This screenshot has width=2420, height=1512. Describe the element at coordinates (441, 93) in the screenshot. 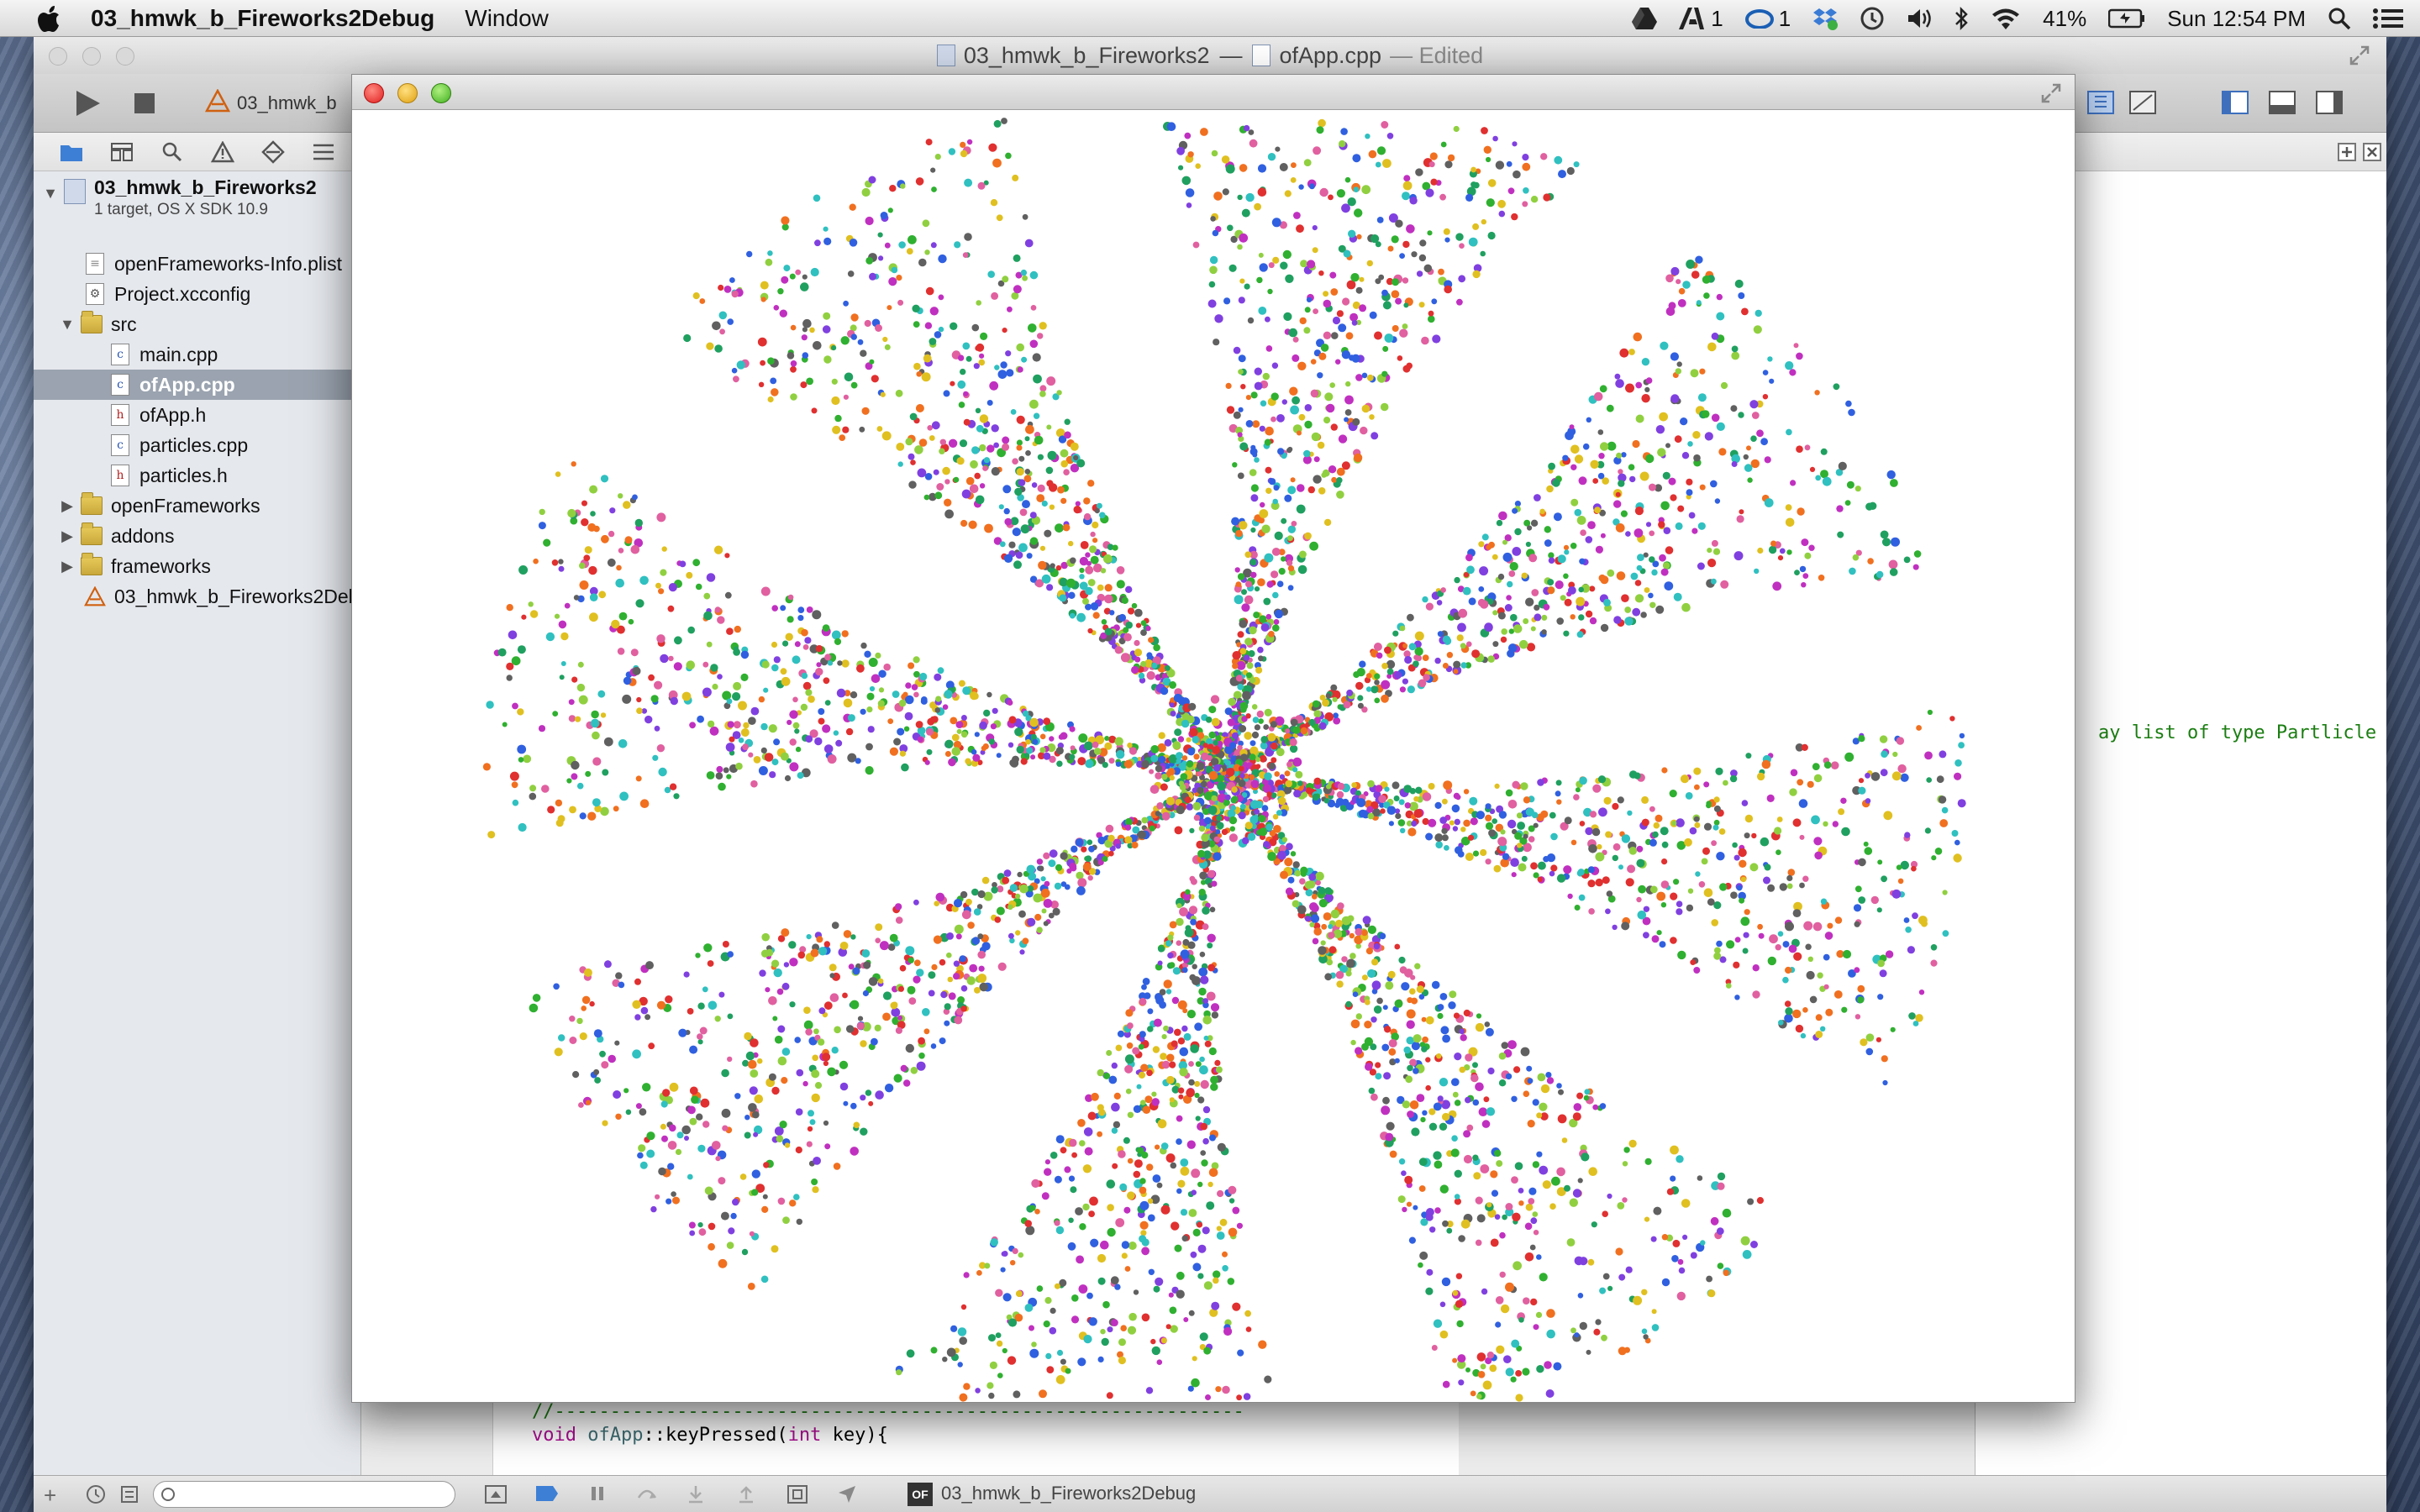

I see `of-zoom-button` at that location.